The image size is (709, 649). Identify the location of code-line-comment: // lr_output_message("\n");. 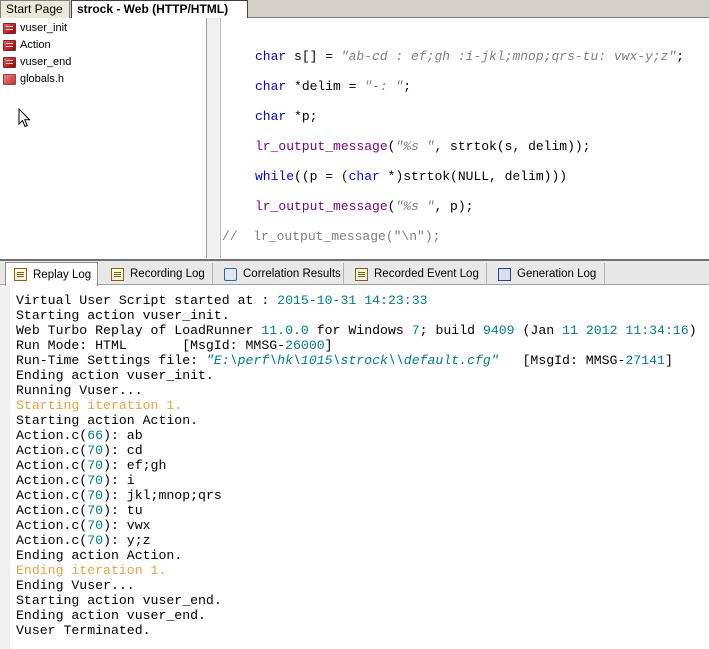
(331, 236).